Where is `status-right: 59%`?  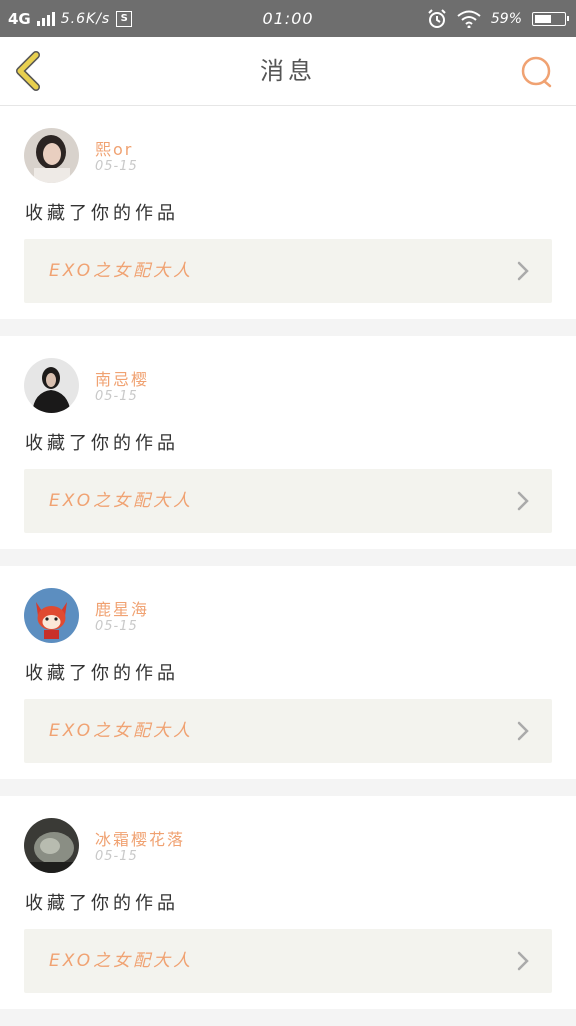 status-right: 59% is located at coordinates (498, 18).